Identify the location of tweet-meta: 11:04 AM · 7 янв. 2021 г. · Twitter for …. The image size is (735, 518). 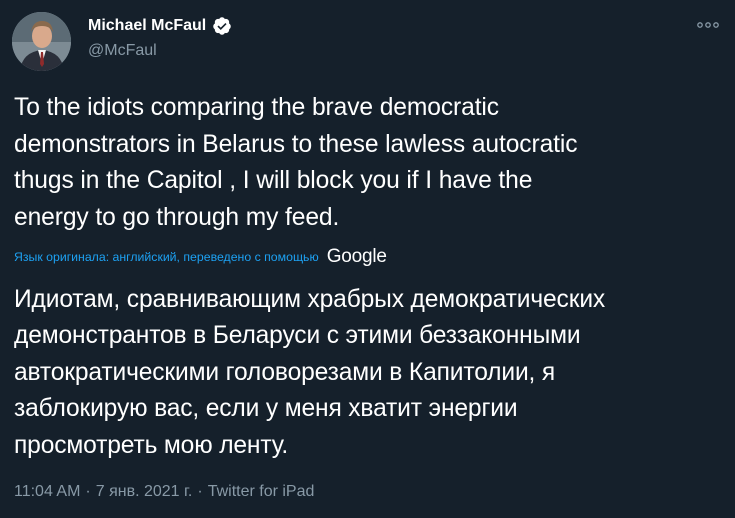
(164, 492).